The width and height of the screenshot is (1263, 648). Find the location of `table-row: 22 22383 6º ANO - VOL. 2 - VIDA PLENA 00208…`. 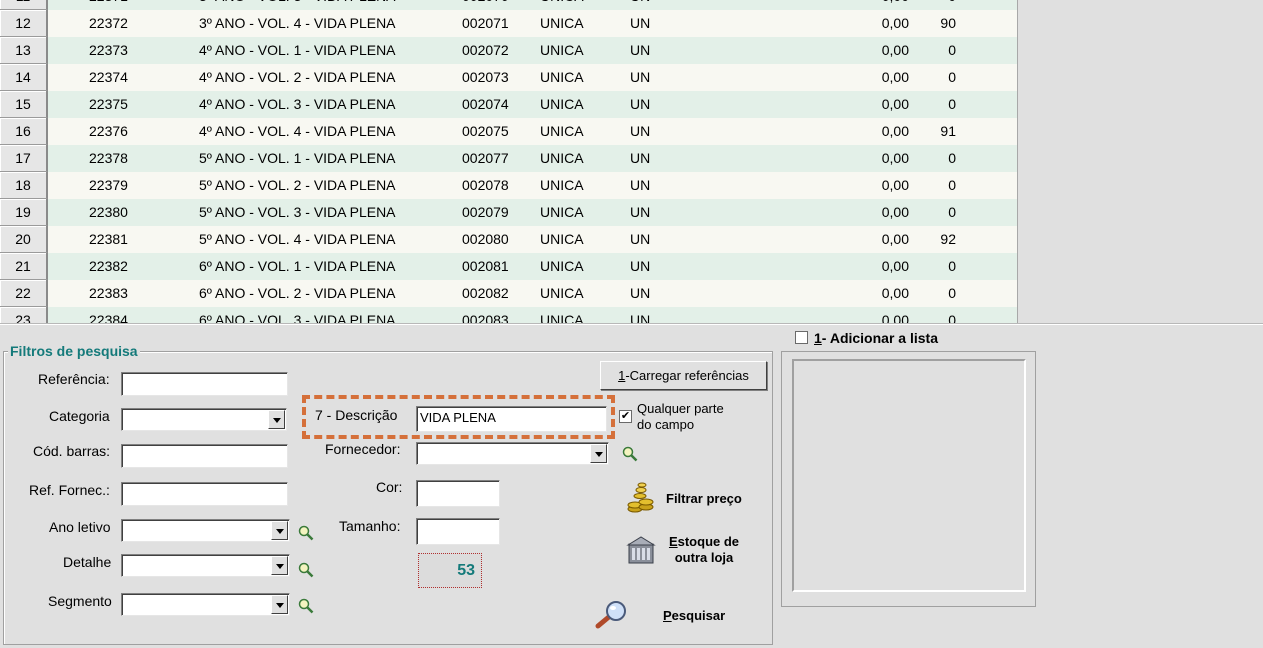

table-row: 22 22383 6º ANO - VOL. 2 - VIDA PLENA 00208… is located at coordinates (508, 293).